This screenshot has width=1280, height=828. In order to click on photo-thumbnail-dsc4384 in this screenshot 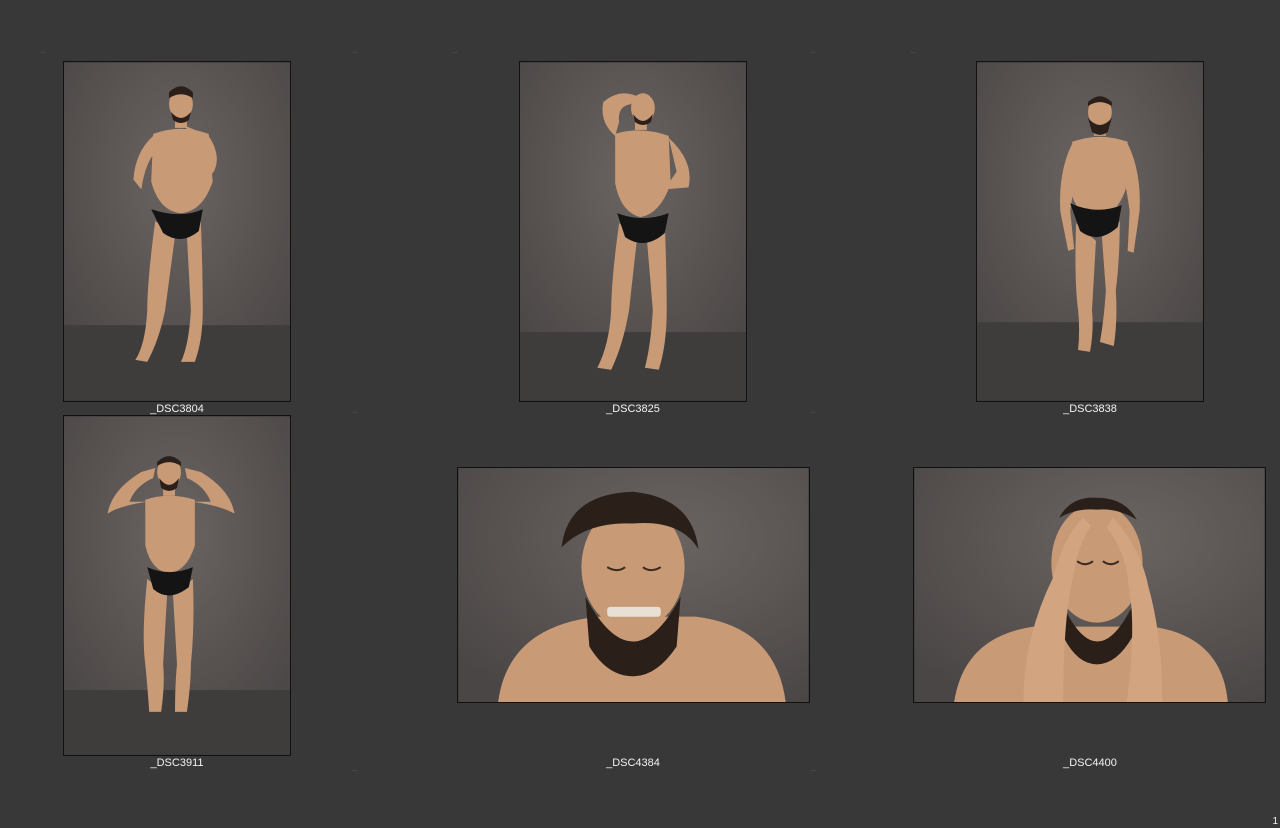, I will do `click(633, 585)`.